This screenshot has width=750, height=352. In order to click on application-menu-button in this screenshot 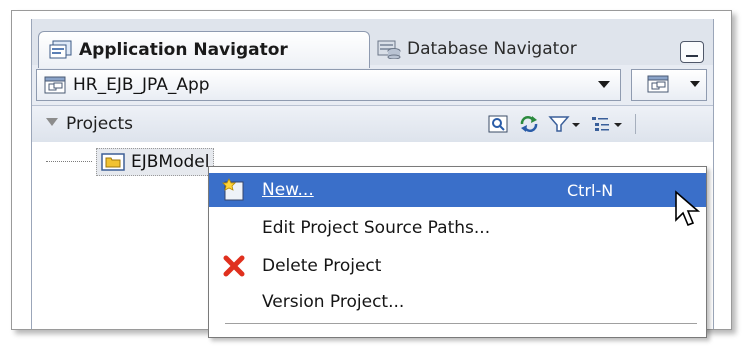, I will do `click(669, 85)`.